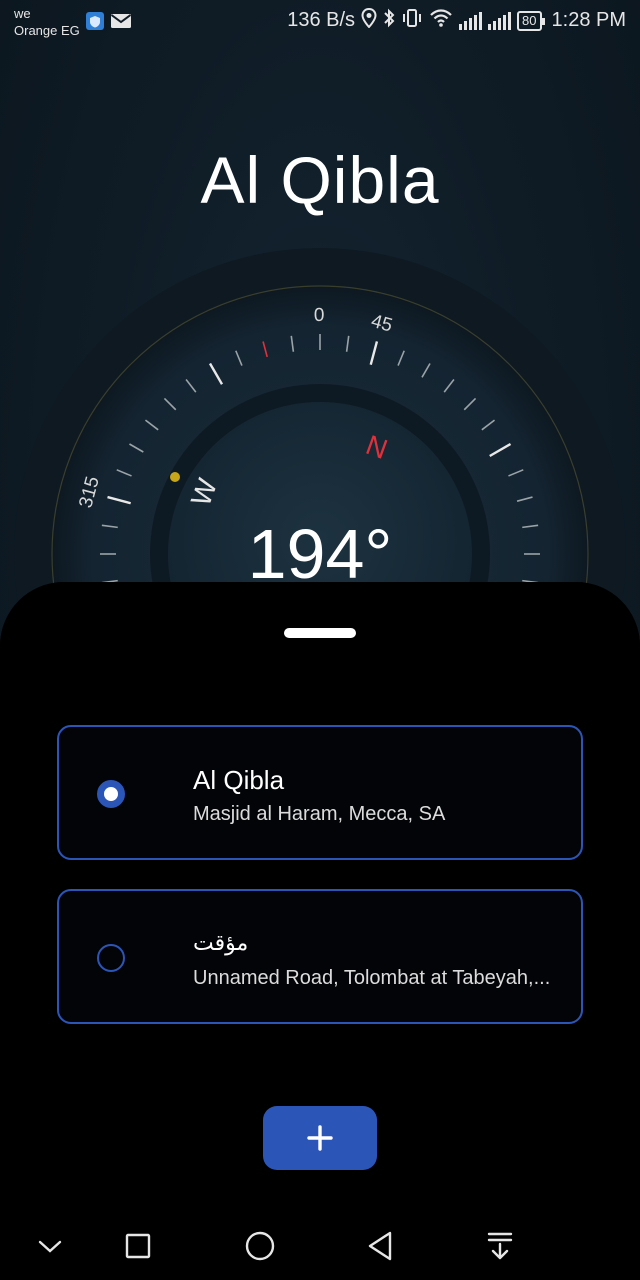 The image size is (640, 1280). Describe the element at coordinates (109, 21) in the screenshot. I see `status-left-icons` at that location.